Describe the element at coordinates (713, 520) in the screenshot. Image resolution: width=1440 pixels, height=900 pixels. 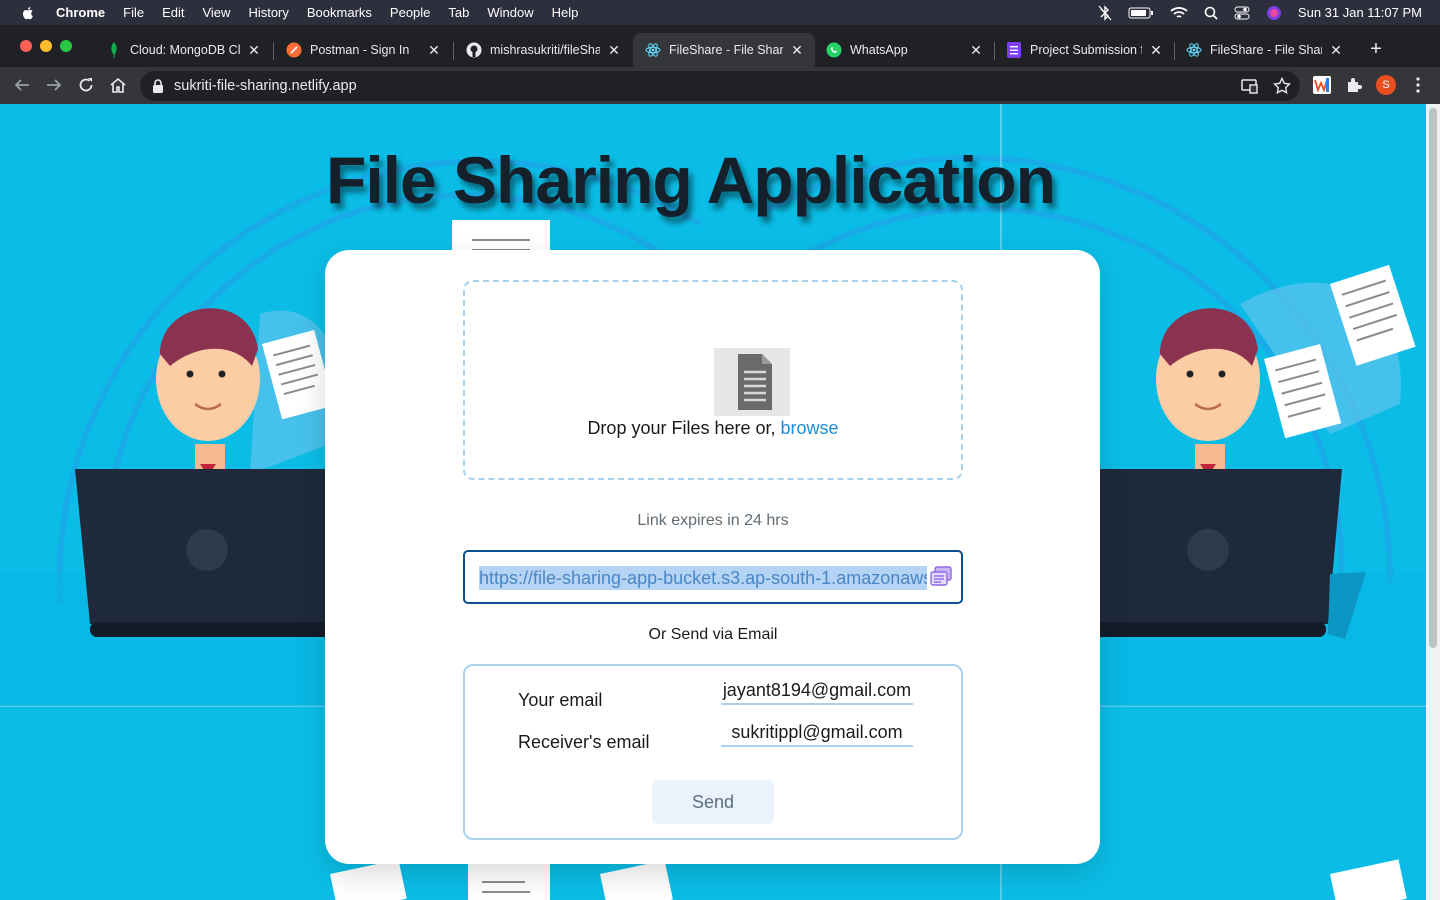
I see `link-expiry-text: Link expires in 24 hrs` at that location.